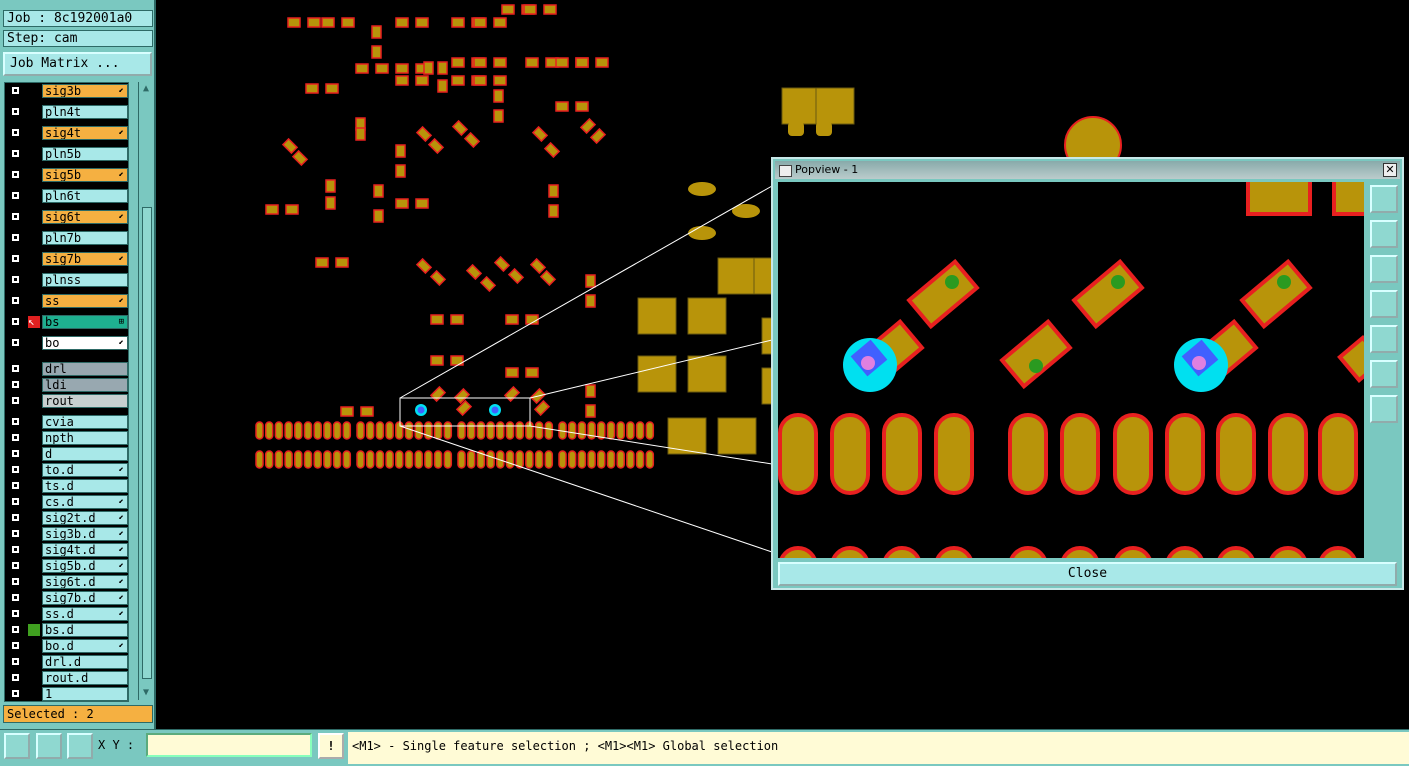  I want to click on layer-name: cvia, so click(85, 422).